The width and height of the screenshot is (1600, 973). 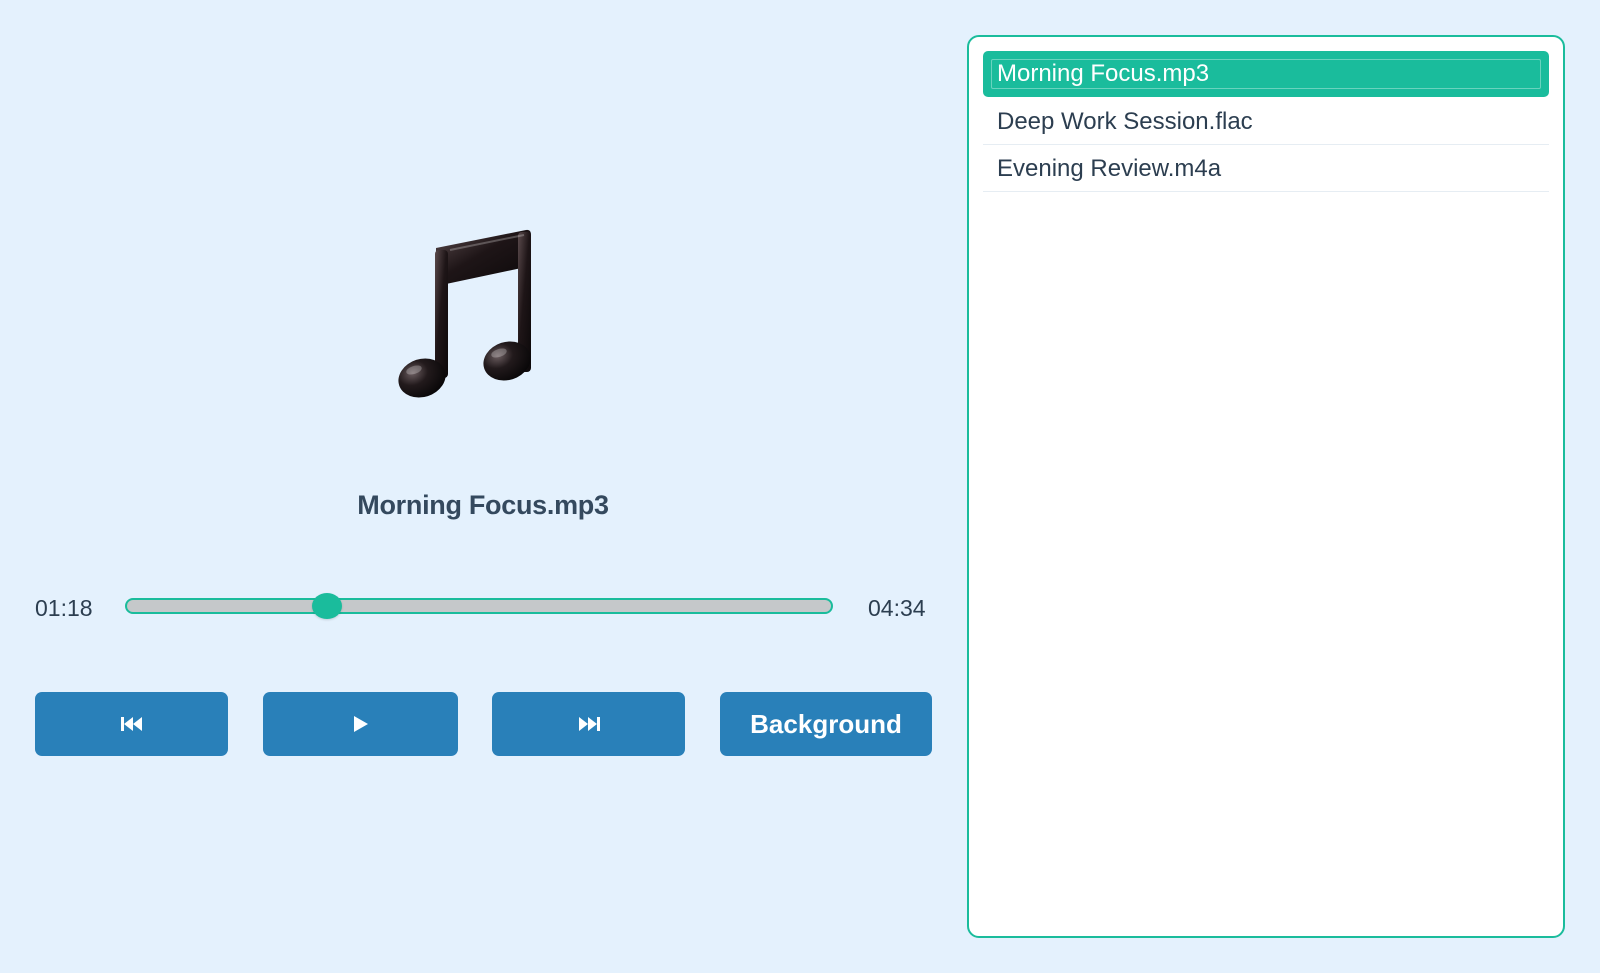 What do you see at coordinates (327, 606) in the screenshot?
I see `progress-thumb` at bounding box center [327, 606].